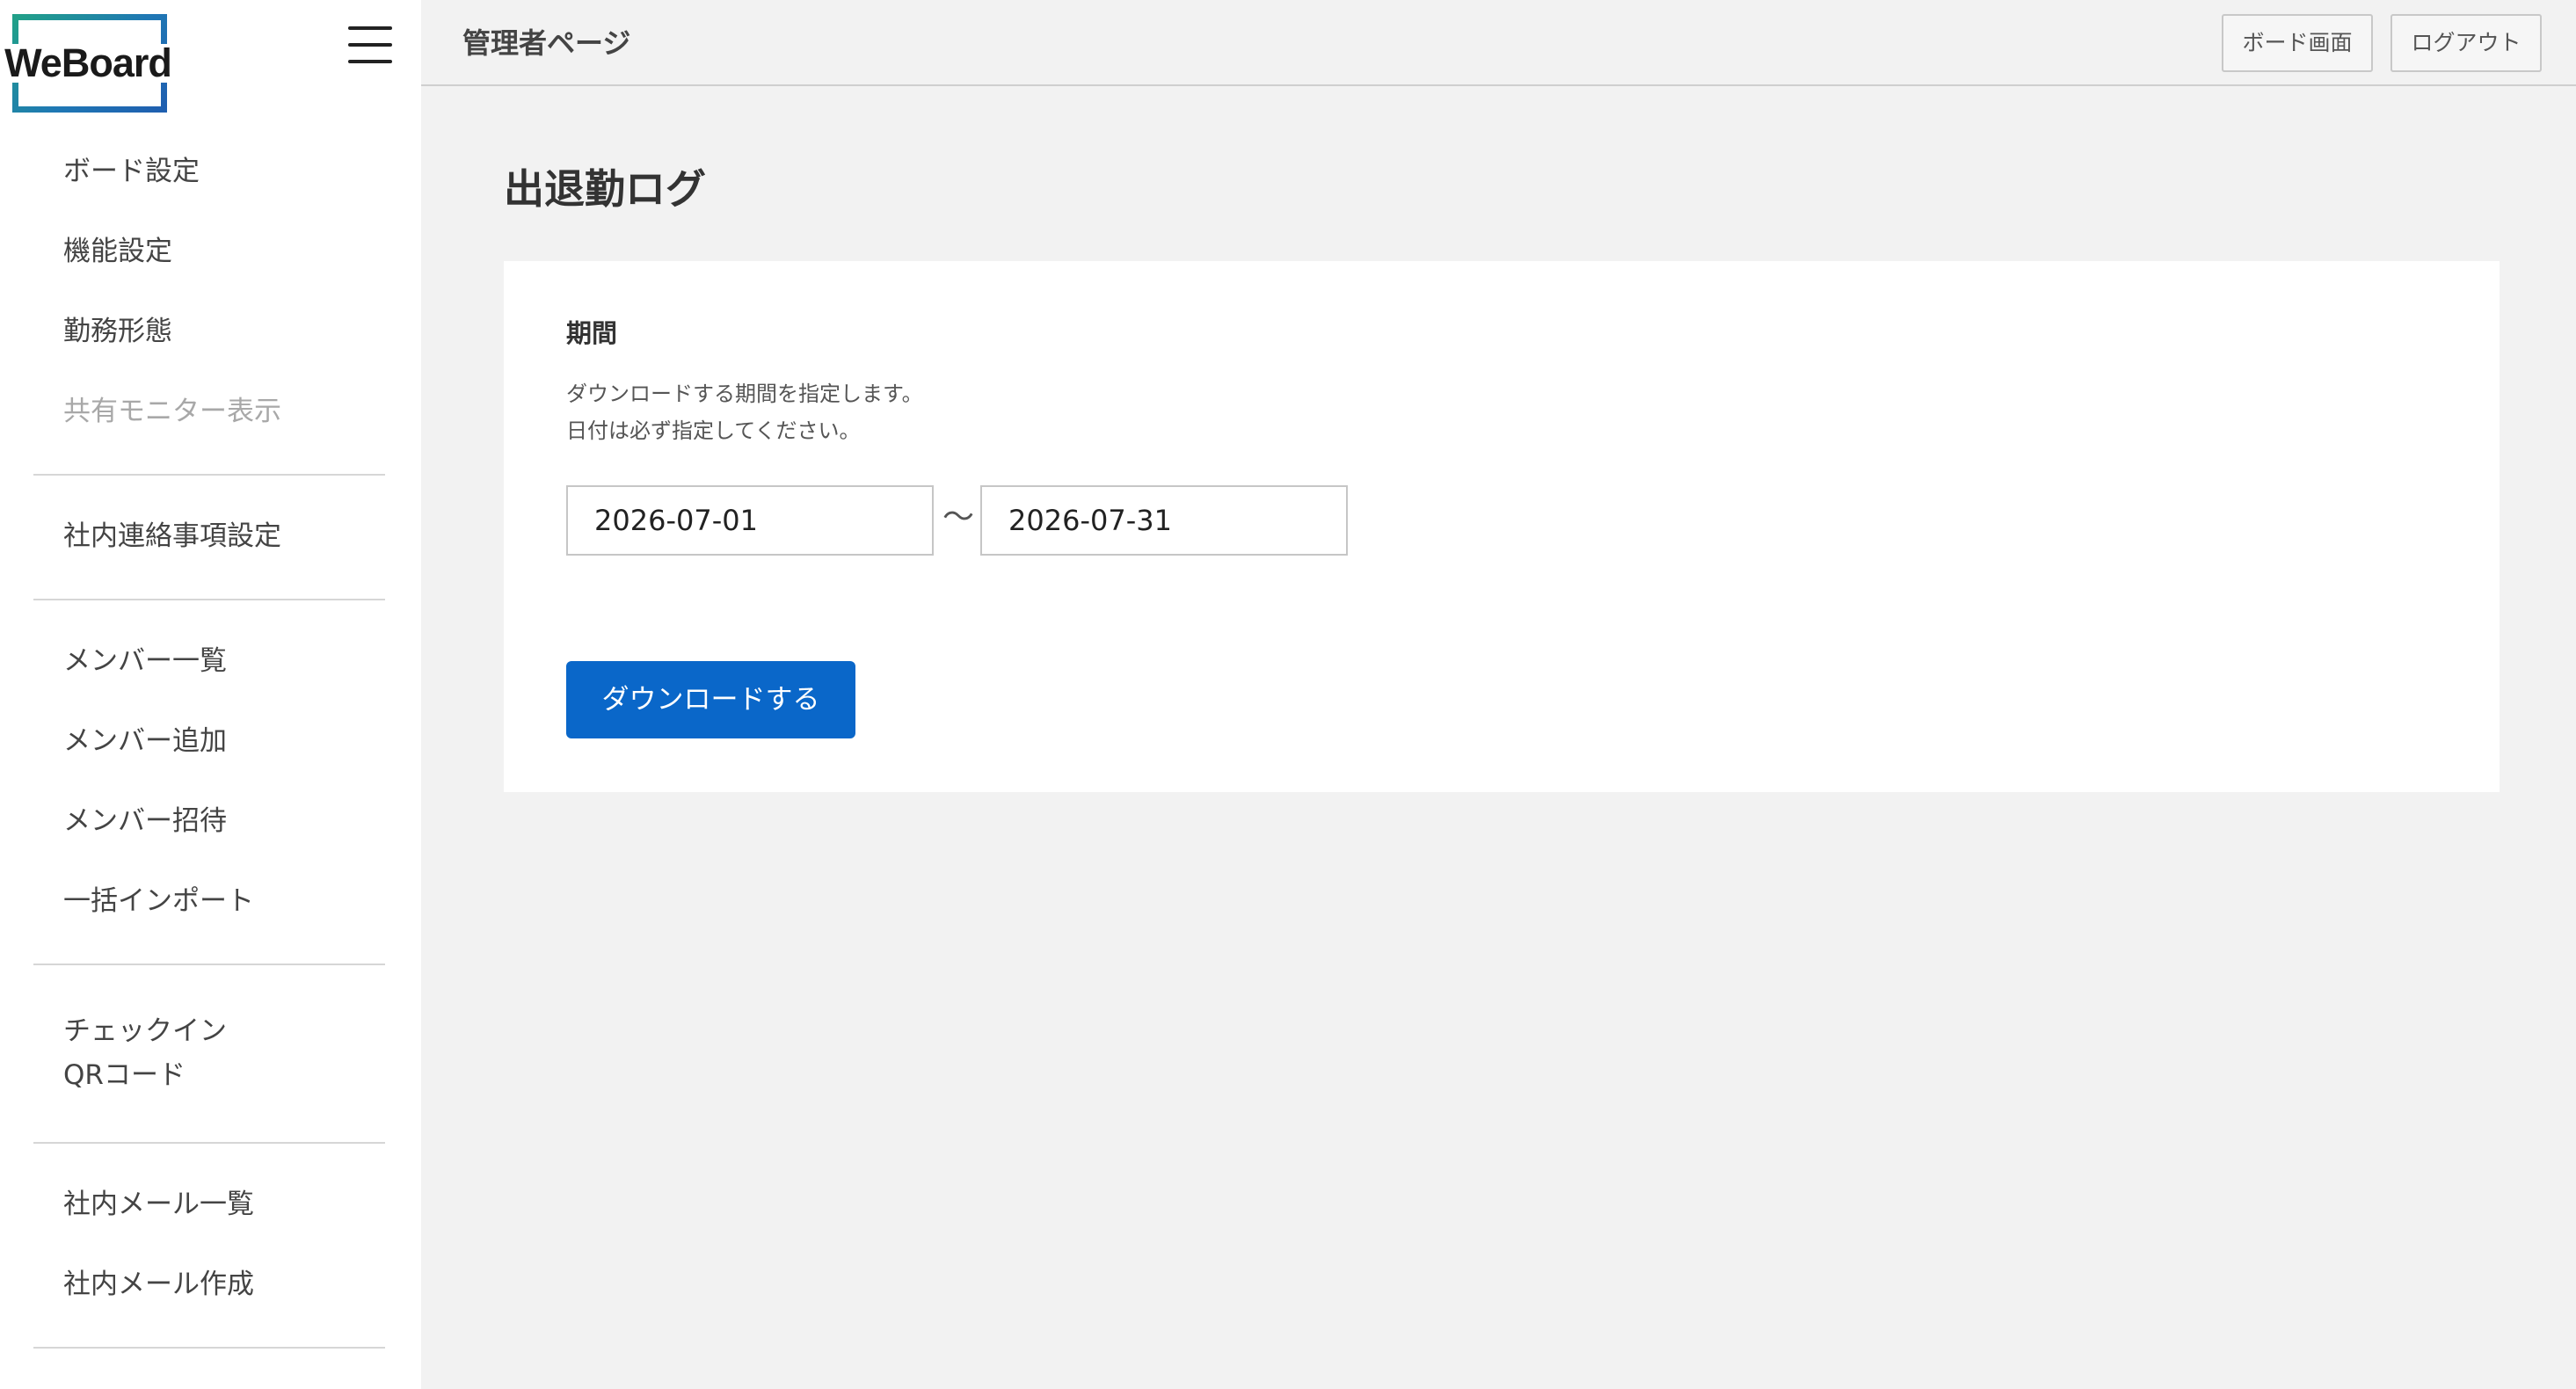 This screenshot has width=2576, height=1389. What do you see at coordinates (210, 902) in the screenshot?
I see `sidebar-item-bulk-import: 一括インポート` at bounding box center [210, 902].